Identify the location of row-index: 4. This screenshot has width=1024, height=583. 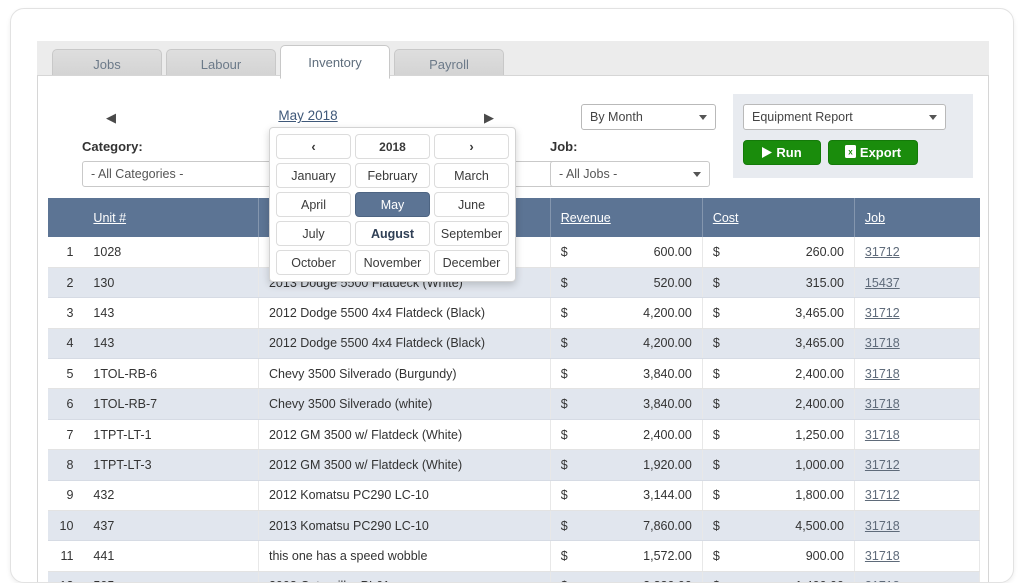
(66, 344).